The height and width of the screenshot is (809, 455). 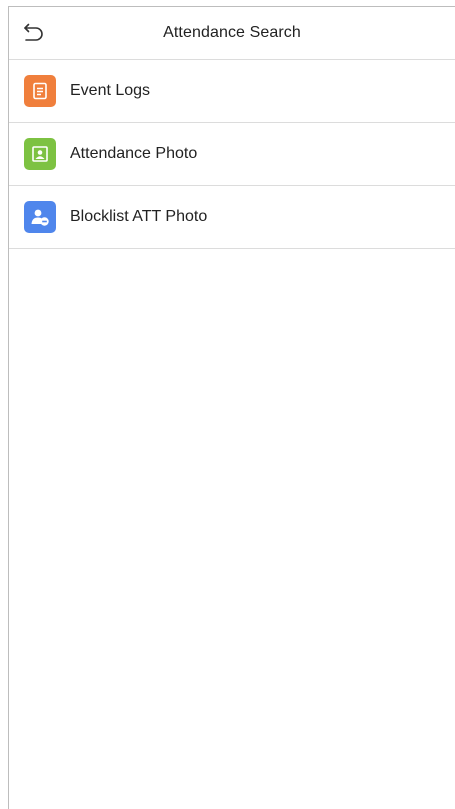 What do you see at coordinates (232, 217) in the screenshot?
I see `menu-item-blocklist-att-photo: Blocklist ATT Photo` at bounding box center [232, 217].